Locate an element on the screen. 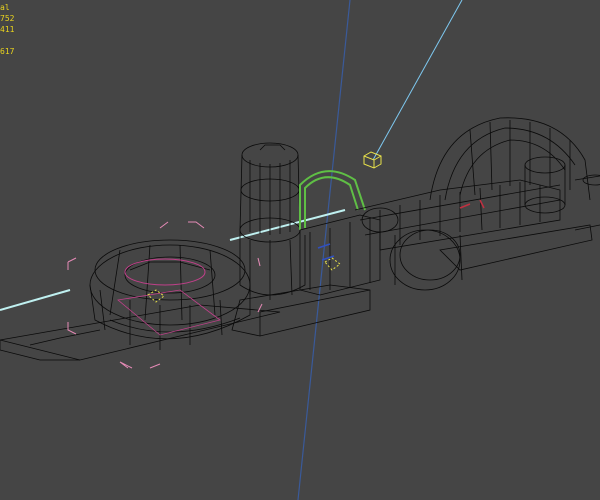  middle-machinery is located at coordinates (430, 237).